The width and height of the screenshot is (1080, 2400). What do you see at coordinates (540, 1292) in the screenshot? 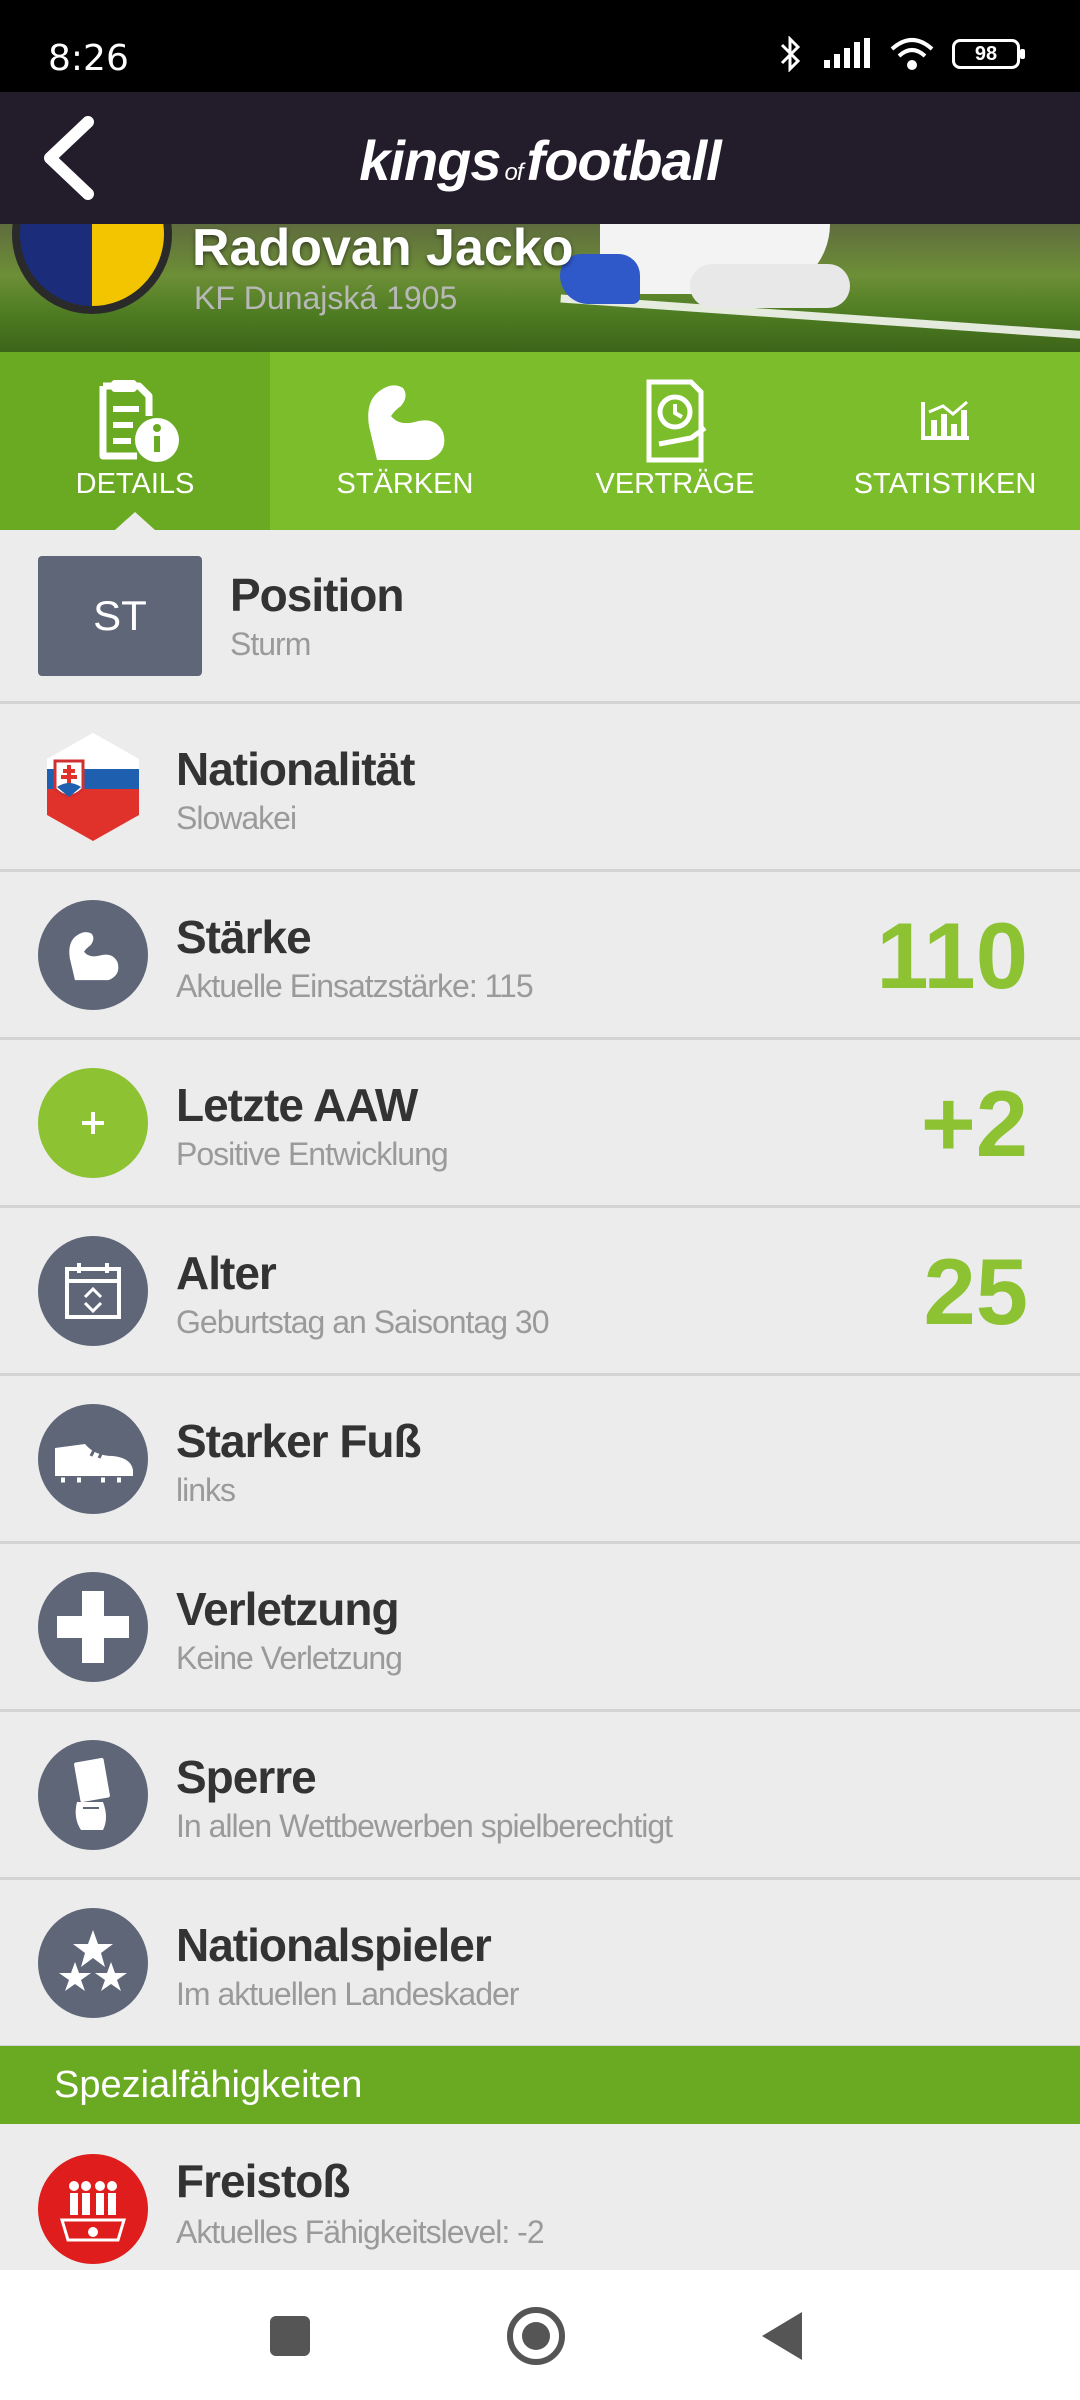
I see `detail-row-age: Alter Geburtstag an Saisontag 30 25` at bounding box center [540, 1292].